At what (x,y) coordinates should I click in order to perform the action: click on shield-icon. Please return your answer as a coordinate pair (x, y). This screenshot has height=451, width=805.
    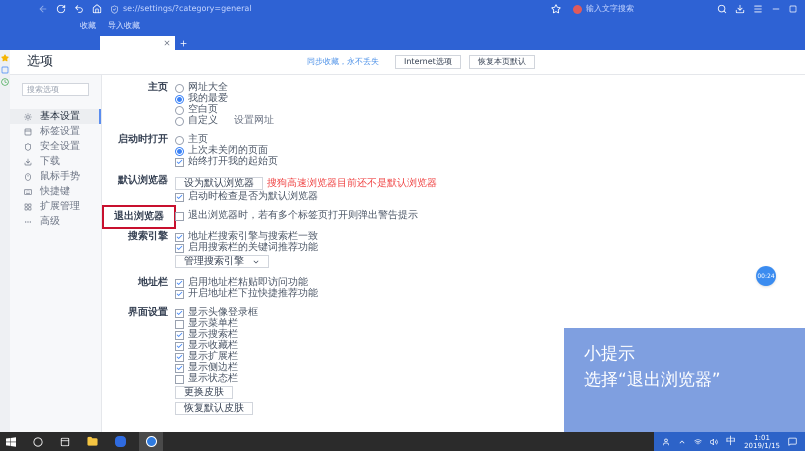
    Looking at the image, I should click on (114, 9).